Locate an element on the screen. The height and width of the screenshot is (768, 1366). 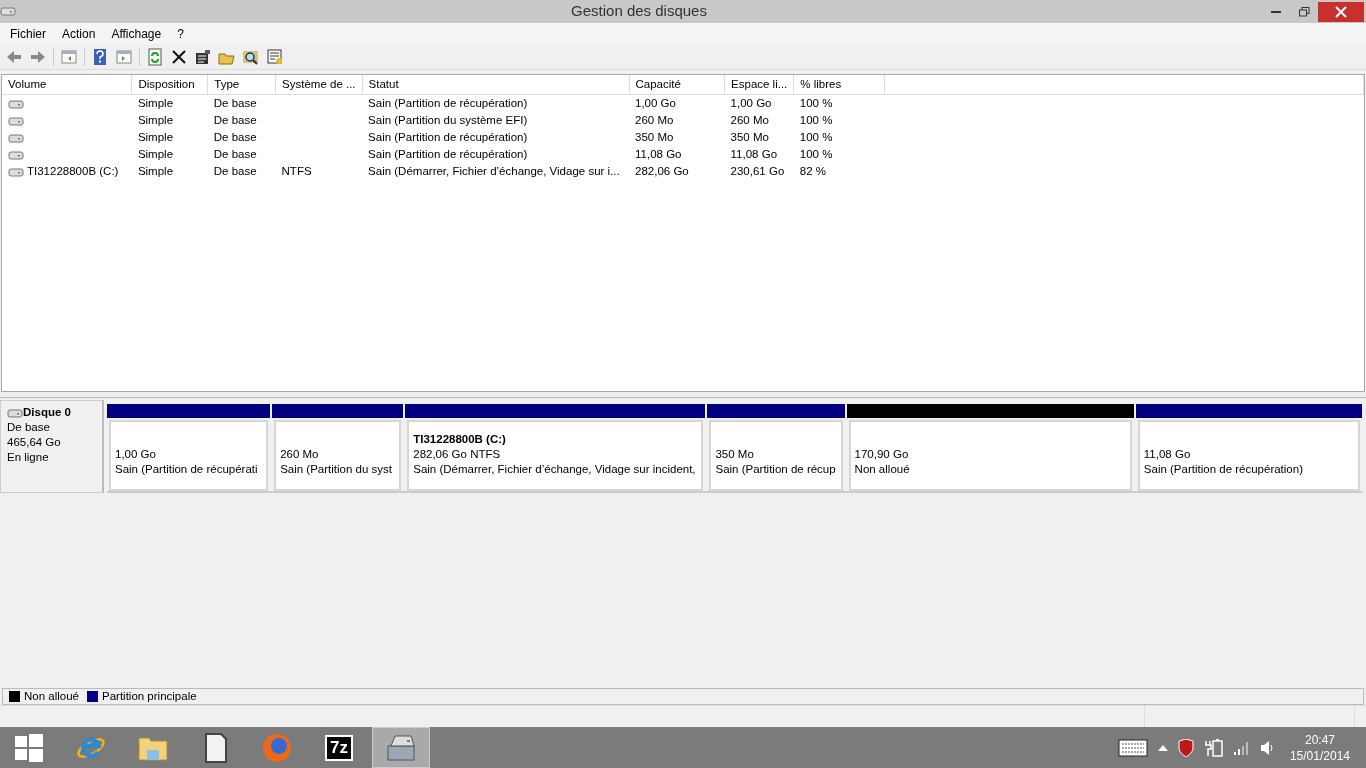
table-cell: 230,61 Go is located at coordinates (757, 170).